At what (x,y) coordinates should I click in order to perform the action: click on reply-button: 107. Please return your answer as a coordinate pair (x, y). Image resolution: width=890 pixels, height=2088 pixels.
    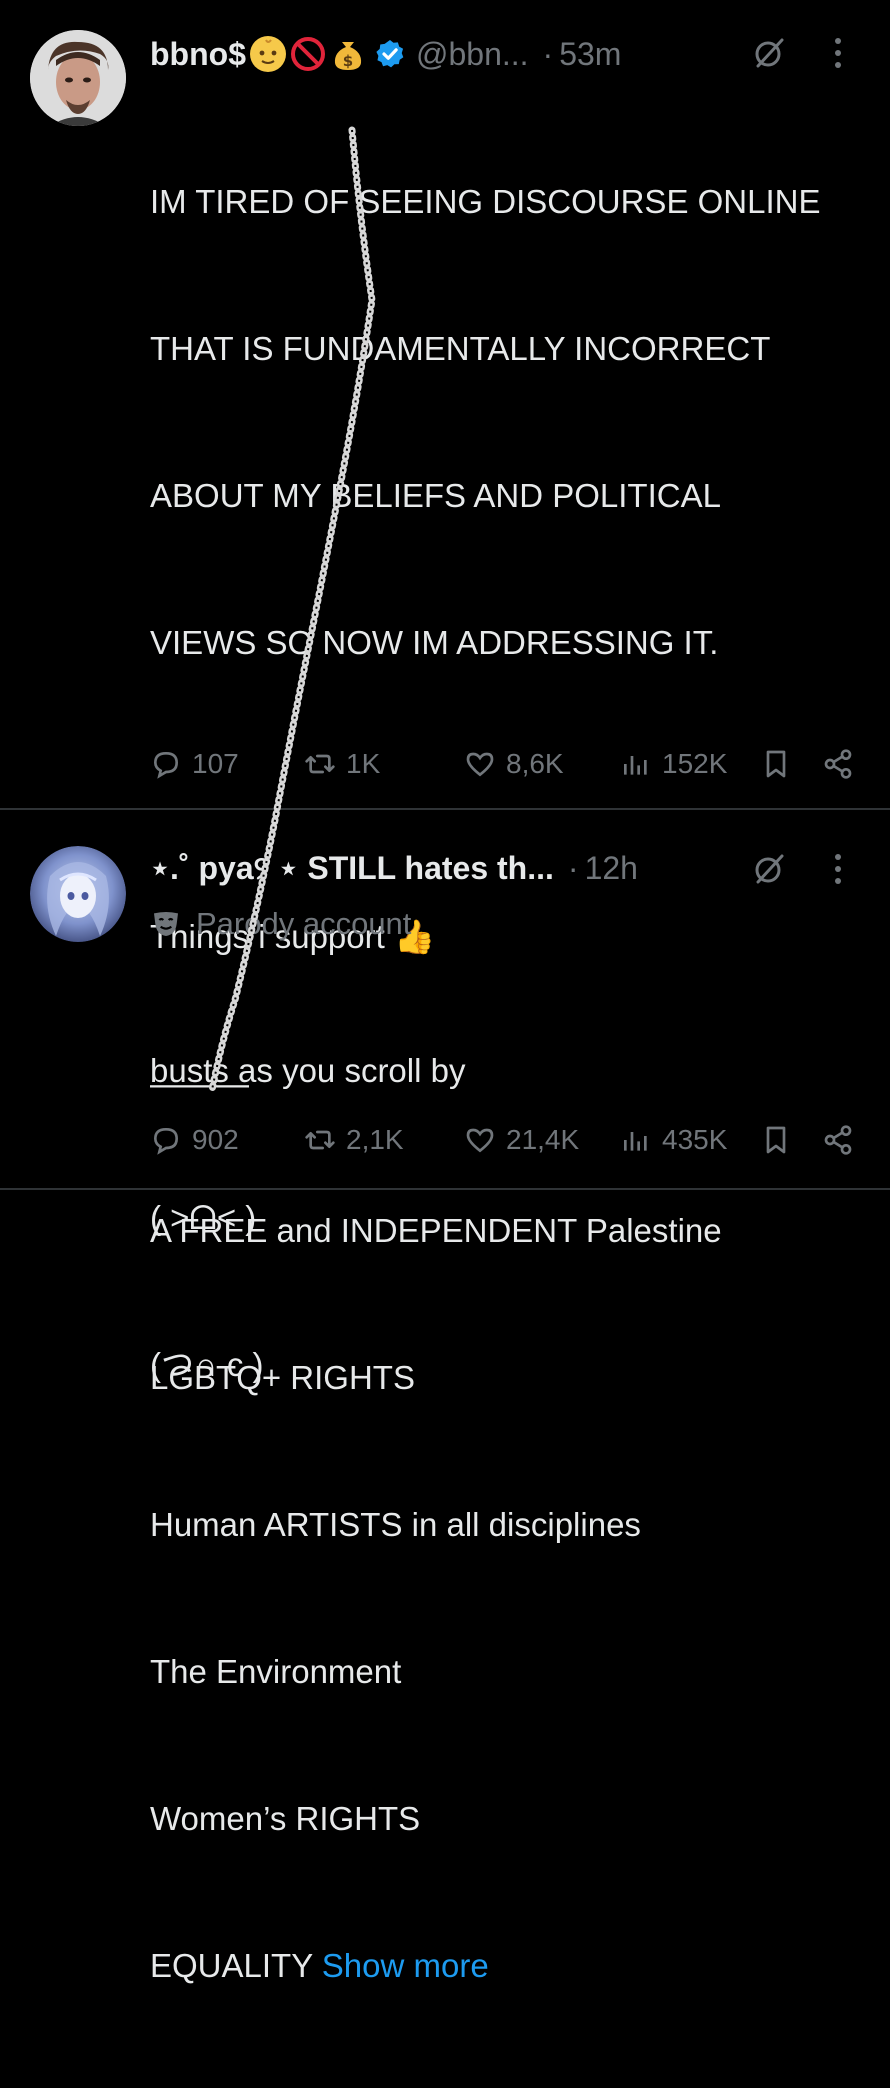
    Looking at the image, I should click on (194, 764).